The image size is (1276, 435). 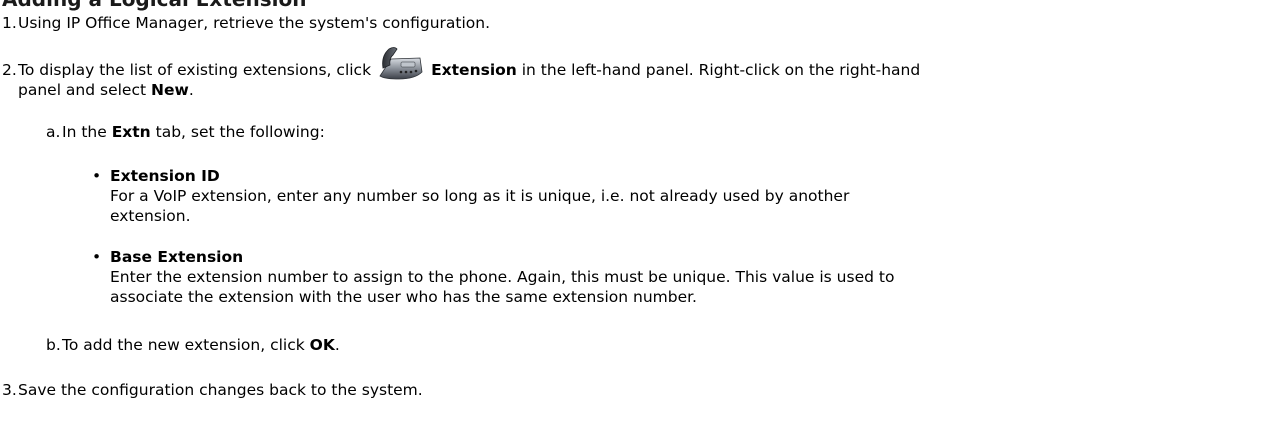 I want to click on bullet-extension-id-desc-2: extension., so click(x=150, y=216).